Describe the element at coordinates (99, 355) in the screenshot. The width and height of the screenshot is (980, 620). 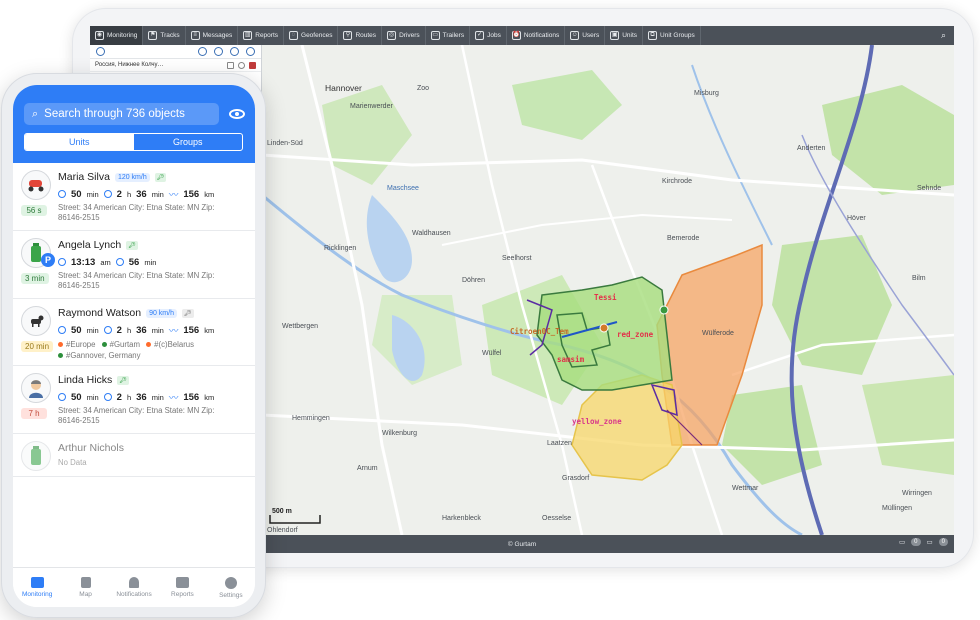
I see `tag: #Gannover, Germany` at that location.